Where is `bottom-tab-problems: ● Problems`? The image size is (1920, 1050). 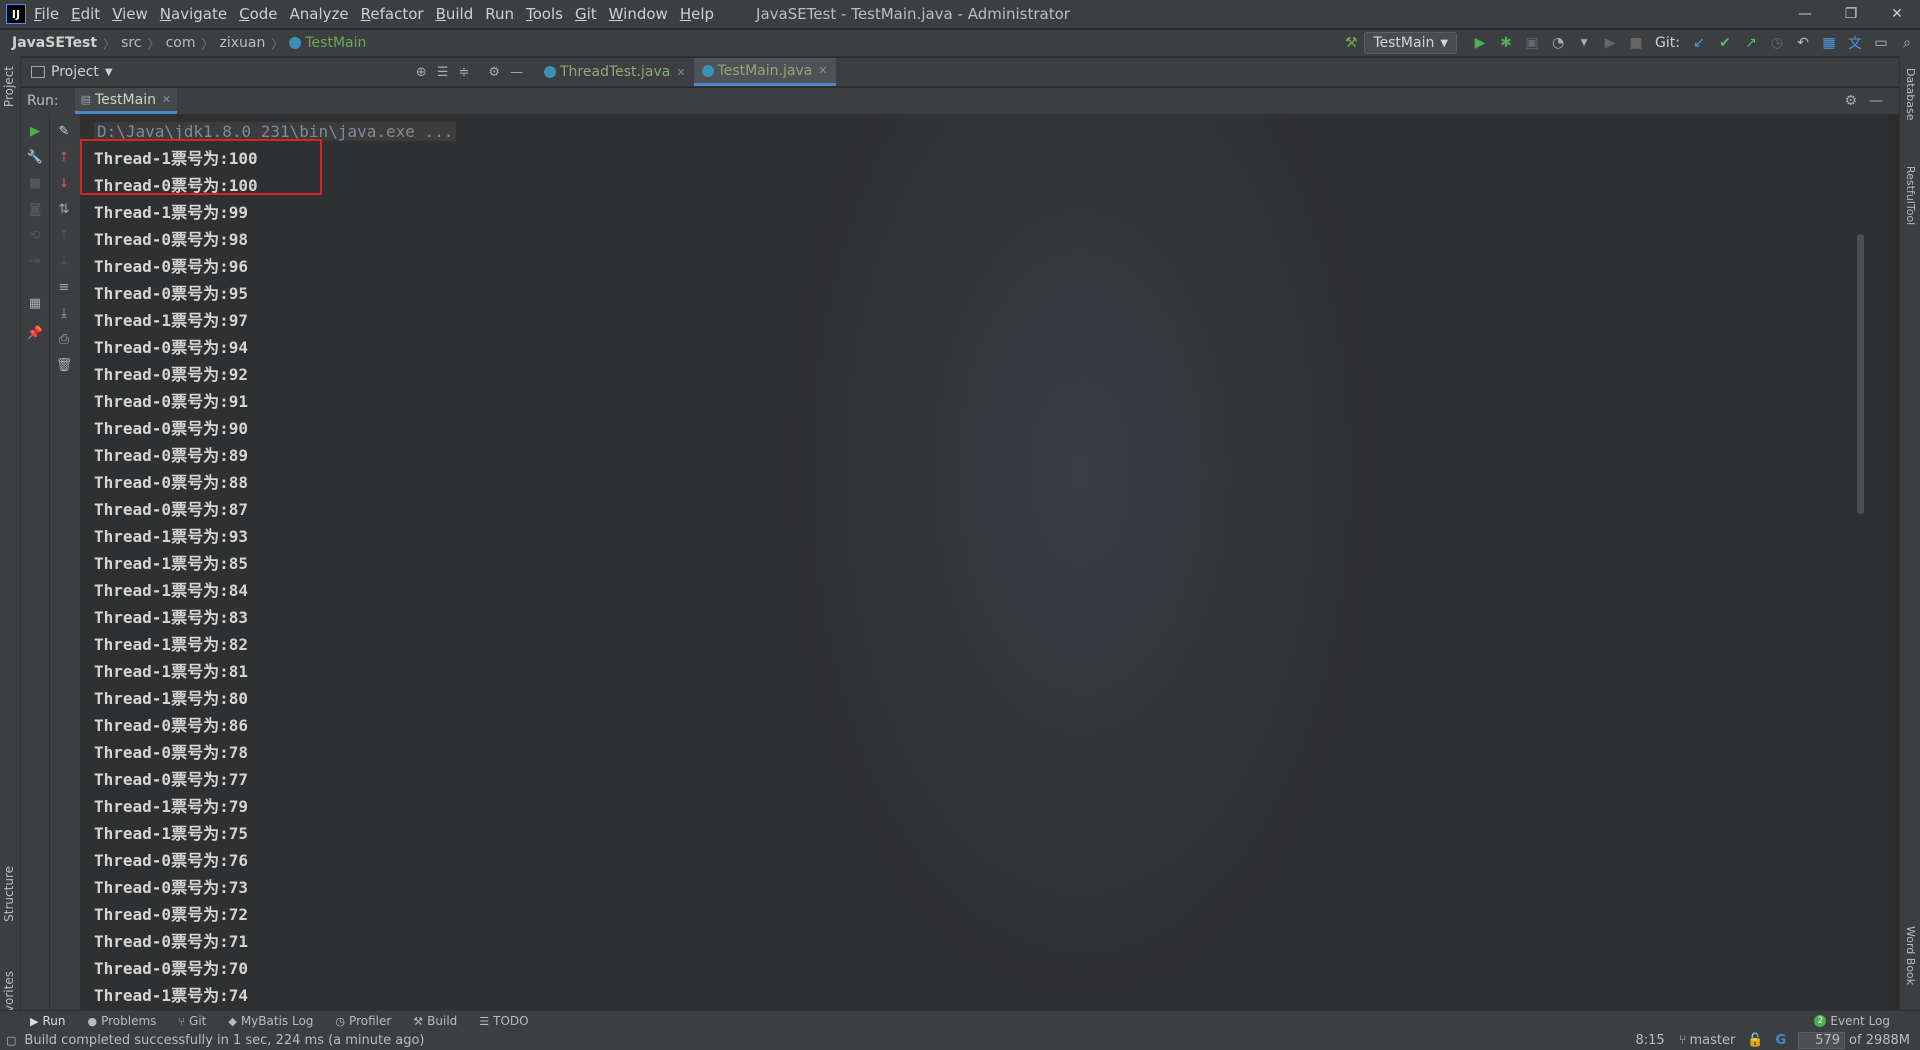 bottom-tab-problems: ● Problems is located at coordinates (121, 1021).